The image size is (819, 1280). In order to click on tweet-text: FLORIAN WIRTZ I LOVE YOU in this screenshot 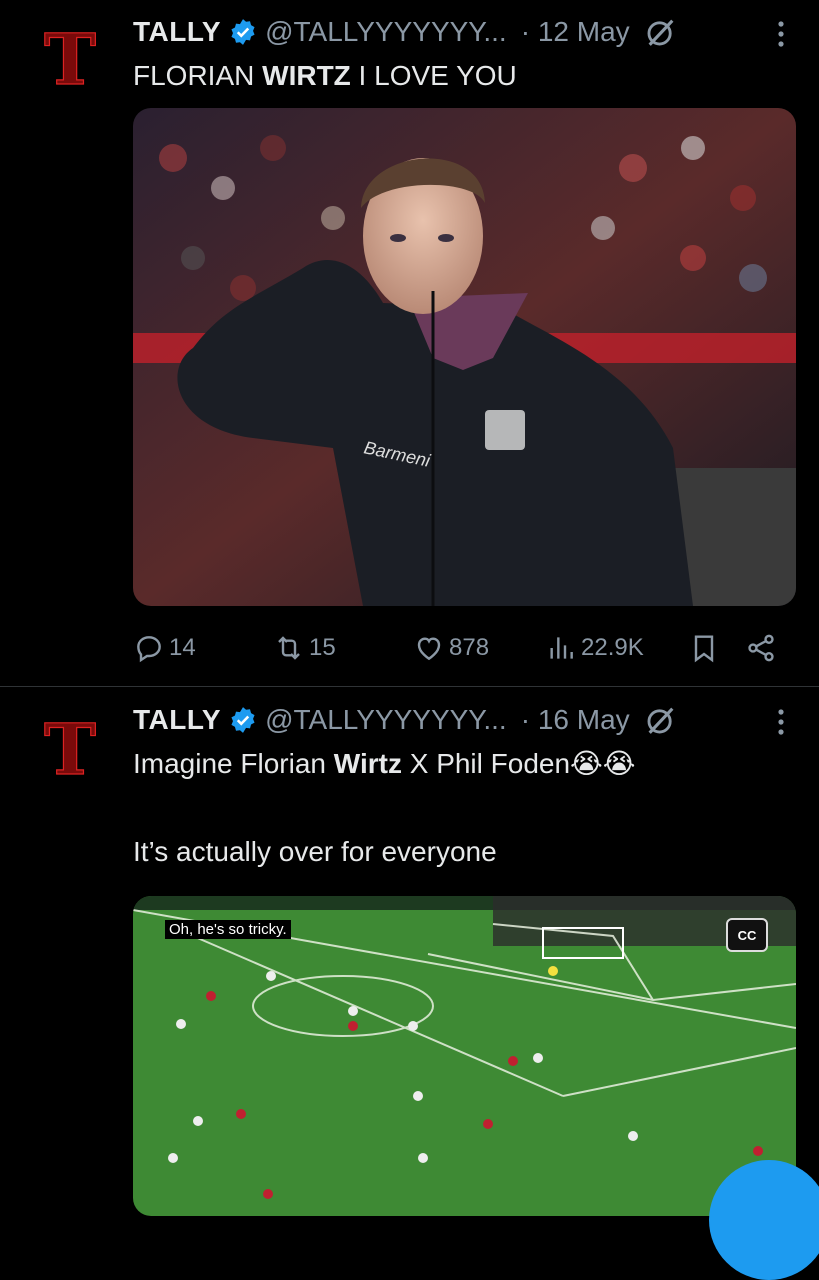, I will do `click(325, 76)`.